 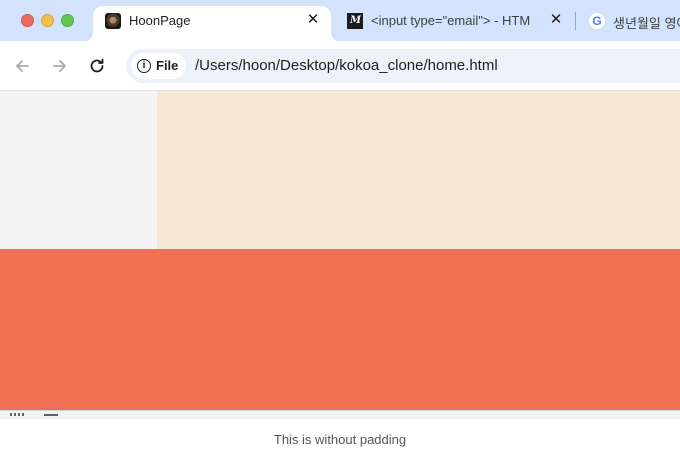 I want to click on drag-handle-icon, so click(x=18, y=414).